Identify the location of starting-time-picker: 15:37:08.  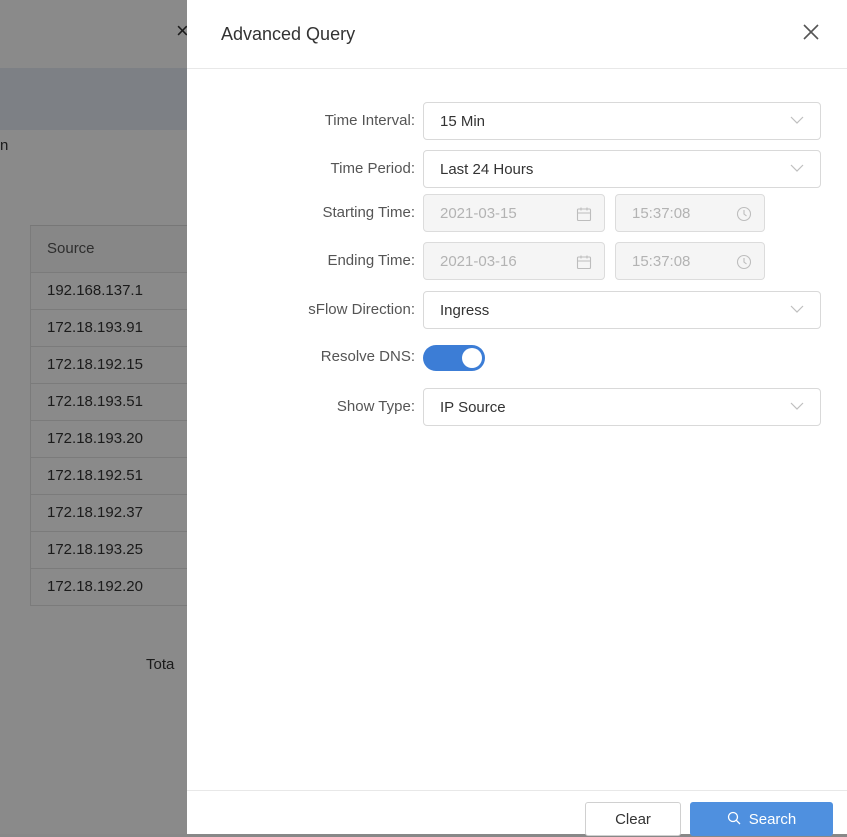
(690, 213).